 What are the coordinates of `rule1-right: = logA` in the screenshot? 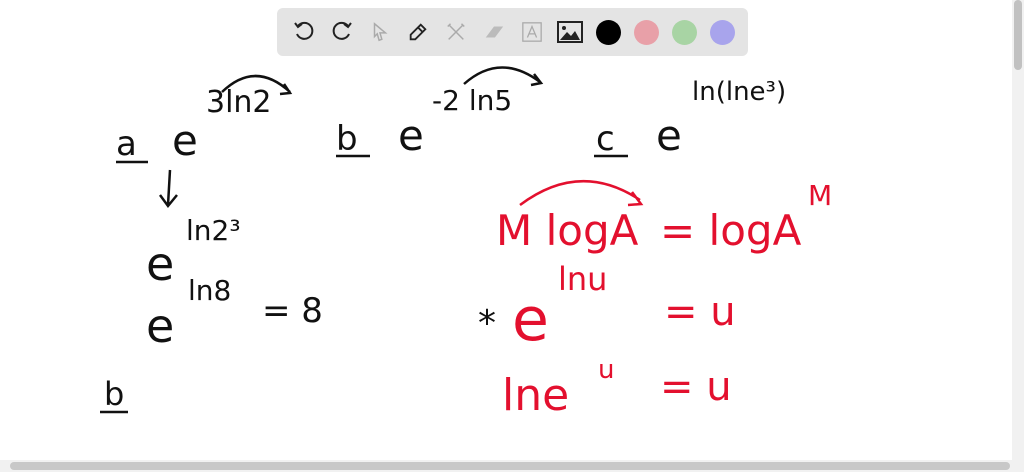 It's located at (731, 230).